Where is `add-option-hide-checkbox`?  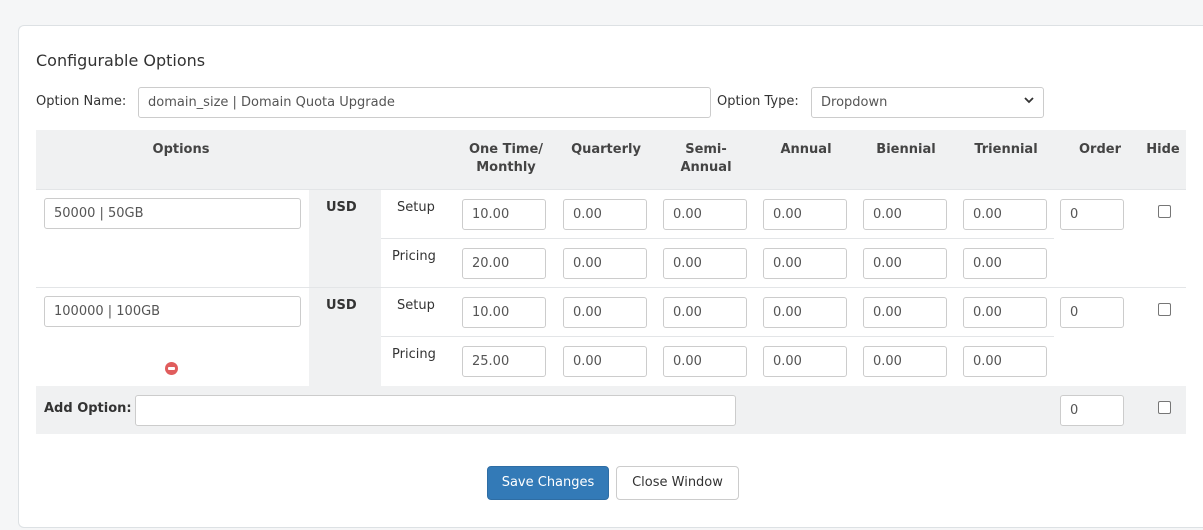 add-option-hide-checkbox is located at coordinates (1164, 407).